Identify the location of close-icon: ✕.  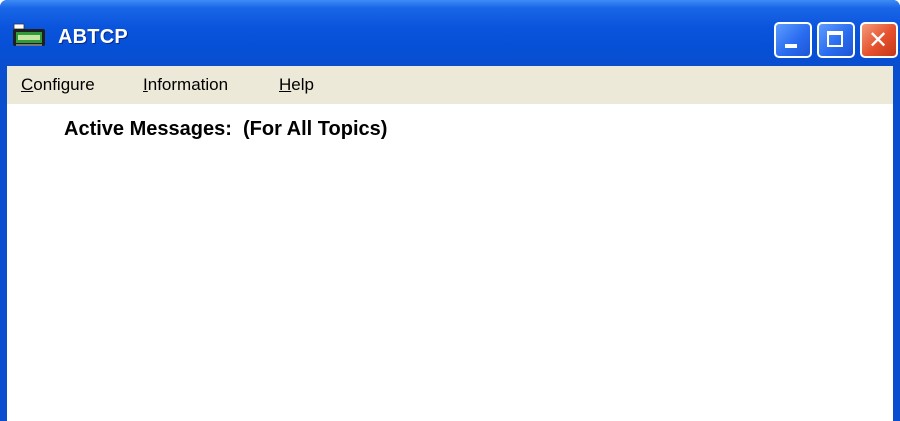
(878, 40).